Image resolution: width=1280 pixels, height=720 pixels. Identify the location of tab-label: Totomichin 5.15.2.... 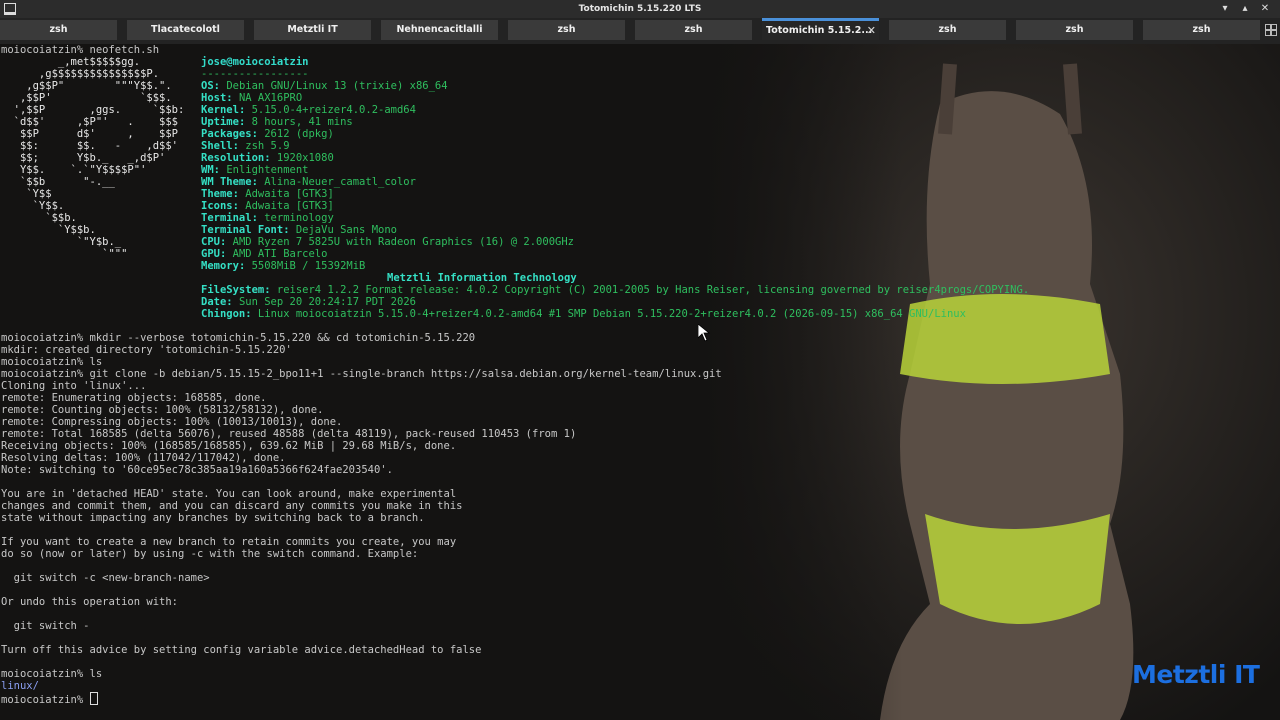
(819, 30).